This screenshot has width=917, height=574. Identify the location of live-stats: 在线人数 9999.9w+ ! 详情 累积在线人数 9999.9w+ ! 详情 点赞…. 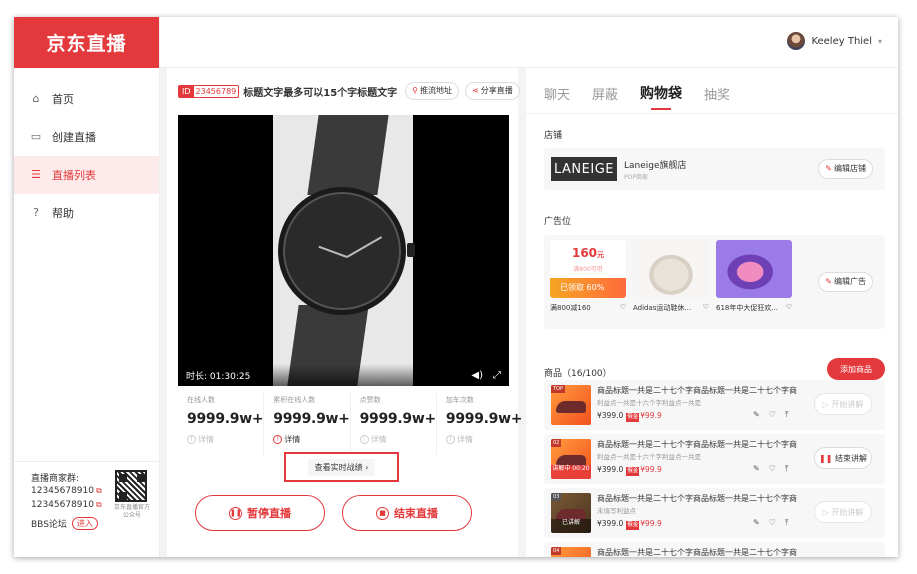
(350, 424).